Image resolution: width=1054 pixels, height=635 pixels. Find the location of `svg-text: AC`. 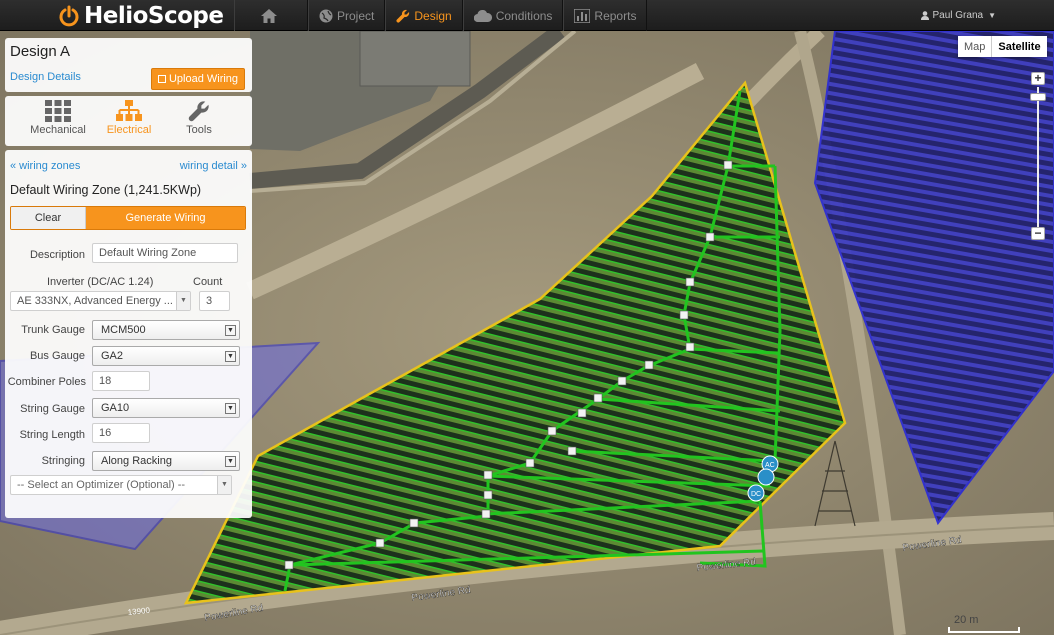

svg-text: AC is located at coordinates (770, 465).